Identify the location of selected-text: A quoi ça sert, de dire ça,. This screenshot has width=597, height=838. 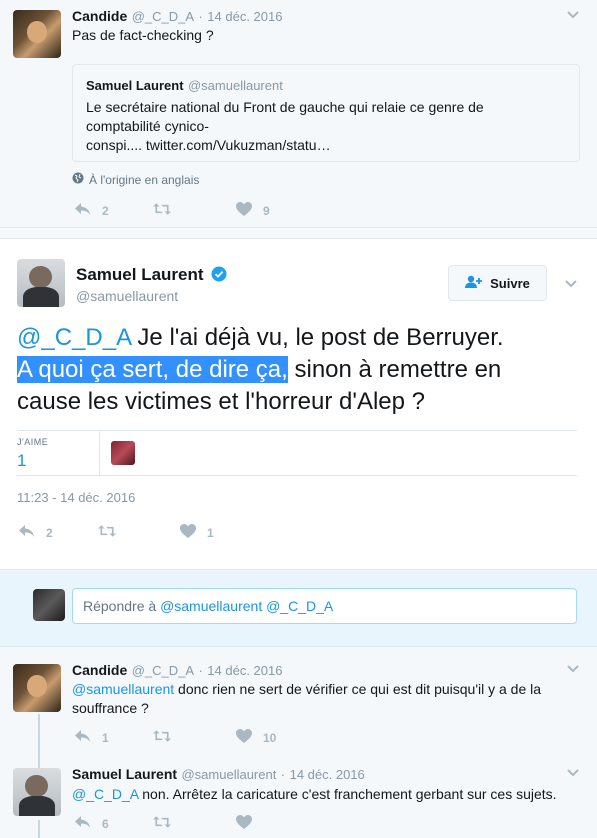
(152, 369).